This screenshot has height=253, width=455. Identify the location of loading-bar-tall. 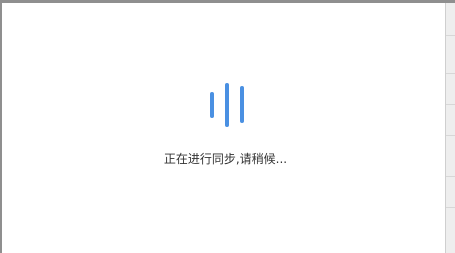
(227, 105).